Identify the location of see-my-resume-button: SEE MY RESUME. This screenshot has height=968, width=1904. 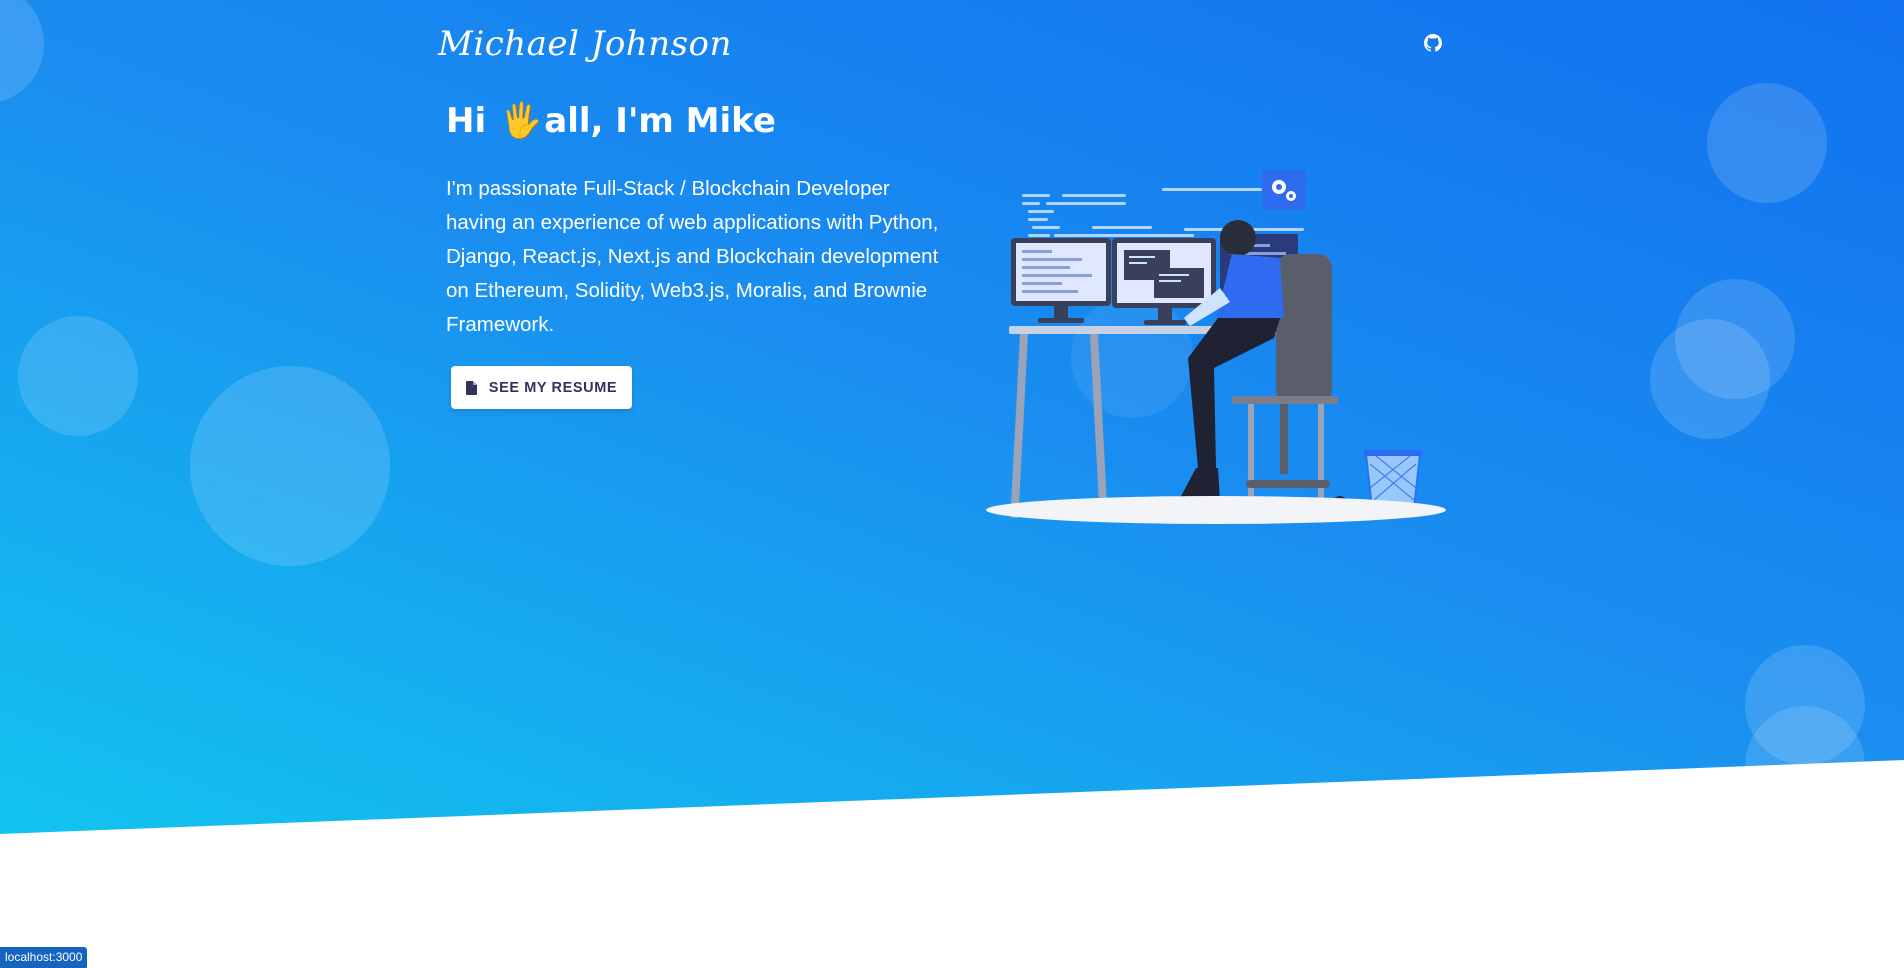
(541, 387).